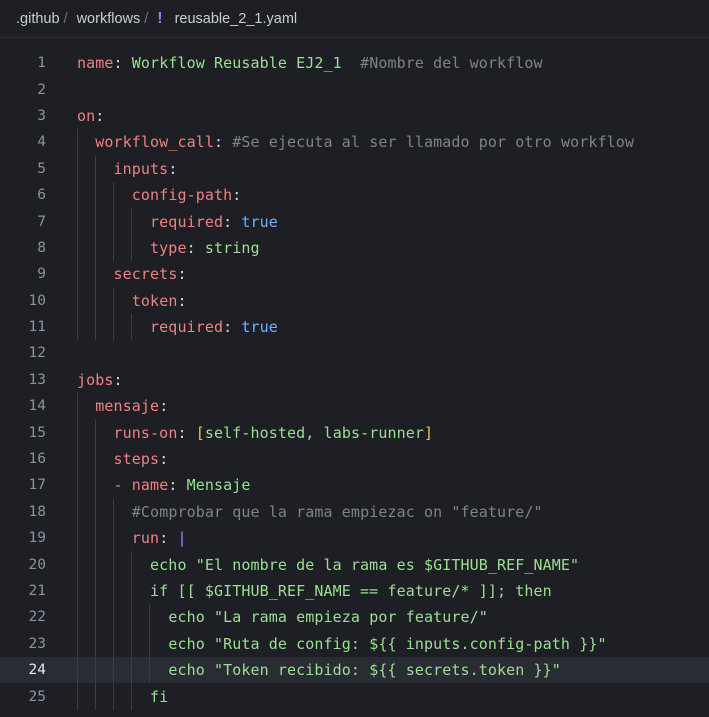 The image size is (709, 717). What do you see at coordinates (159, 696) in the screenshot?
I see `code-token: fi` at bounding box center [159, 696].